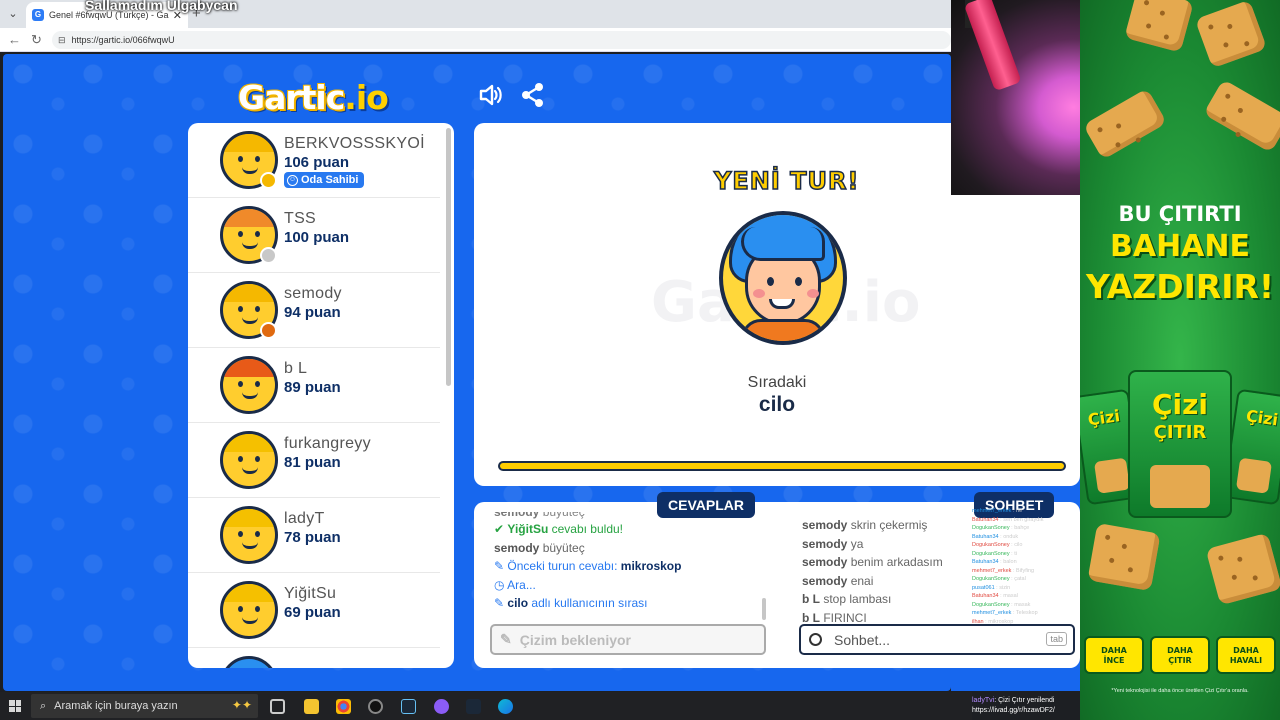 The width and height of the screenshot is (1280, 720). I want to click on stream-chat-text: : onduk, so click(1008, 536).